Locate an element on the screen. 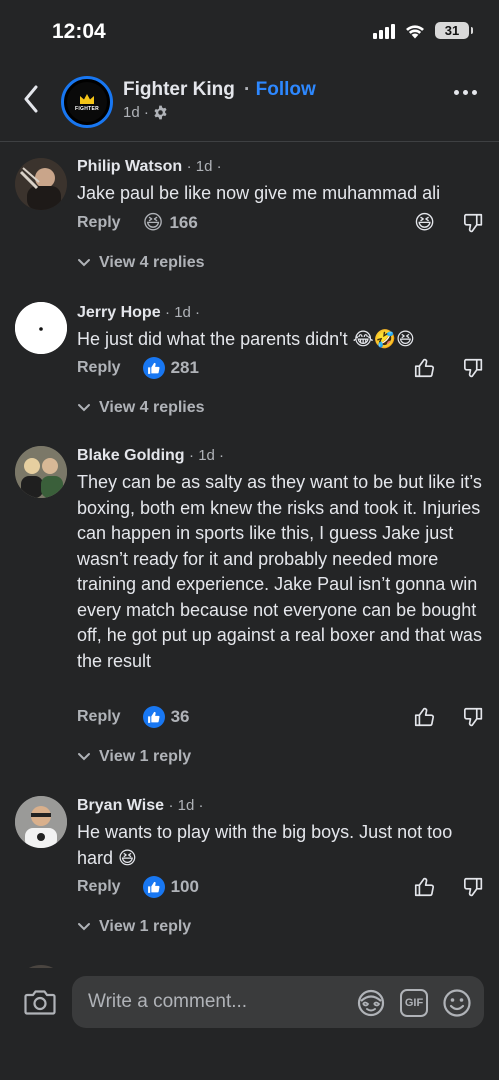 This screenshot has height=1080, width=499. follow-group: · Follow is located at coordinates (280, 90).